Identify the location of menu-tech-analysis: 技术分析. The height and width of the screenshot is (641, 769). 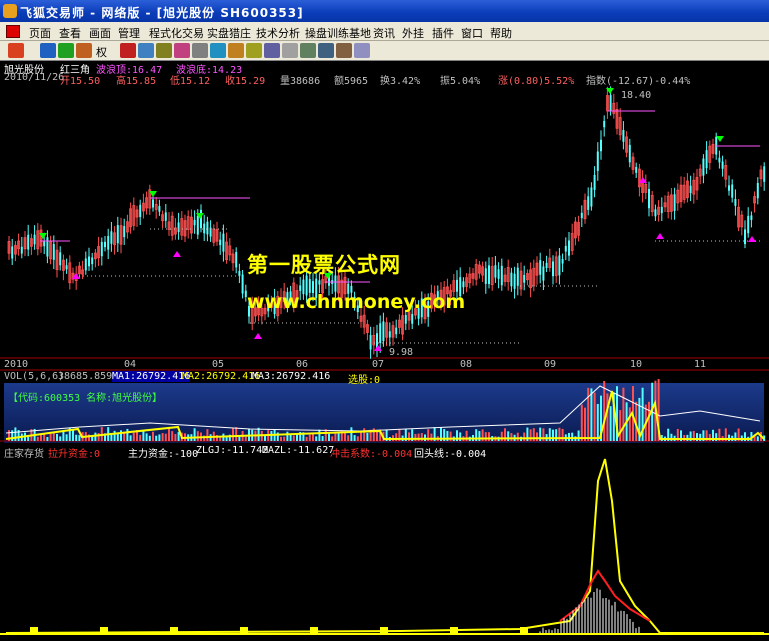
(278, 33).